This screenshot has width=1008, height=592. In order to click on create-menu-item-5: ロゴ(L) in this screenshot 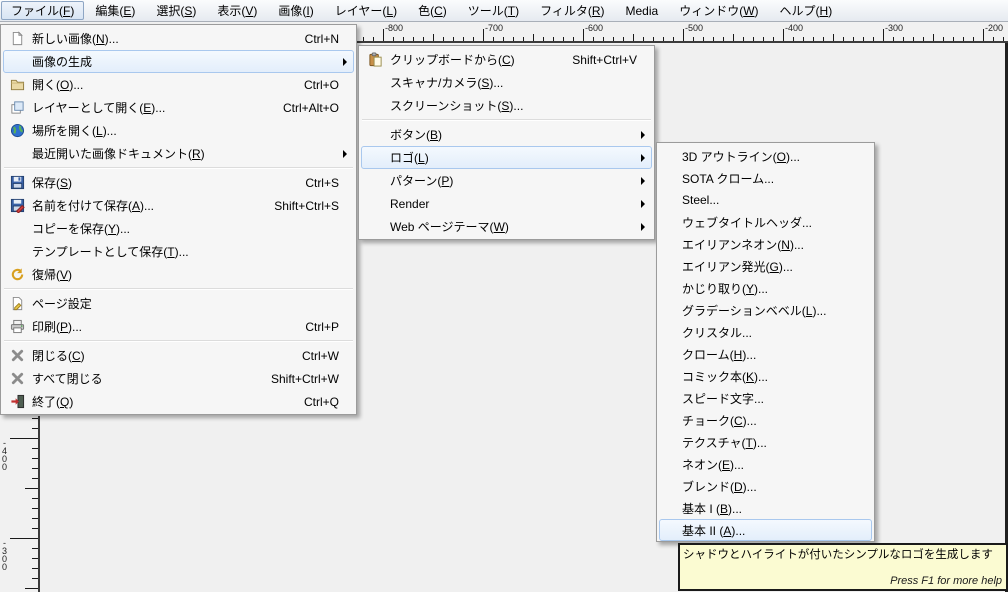, I will do `click(506, 157)`.